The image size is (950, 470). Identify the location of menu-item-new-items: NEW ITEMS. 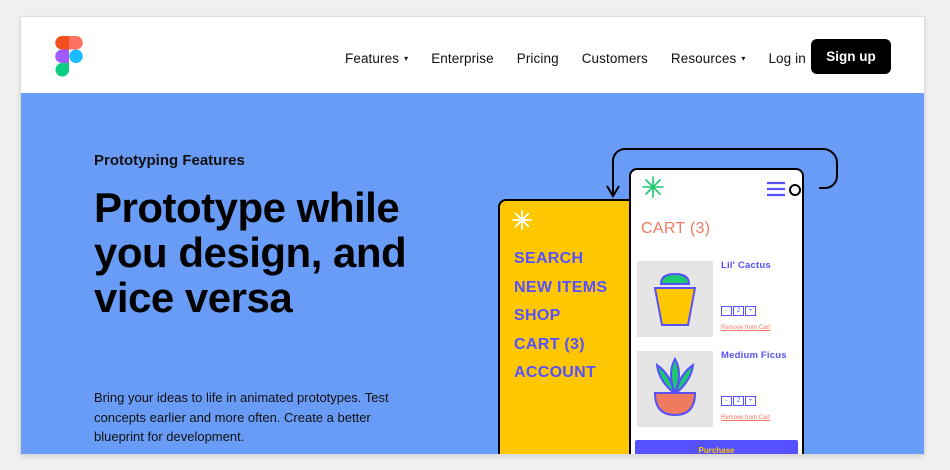
(561, 287).